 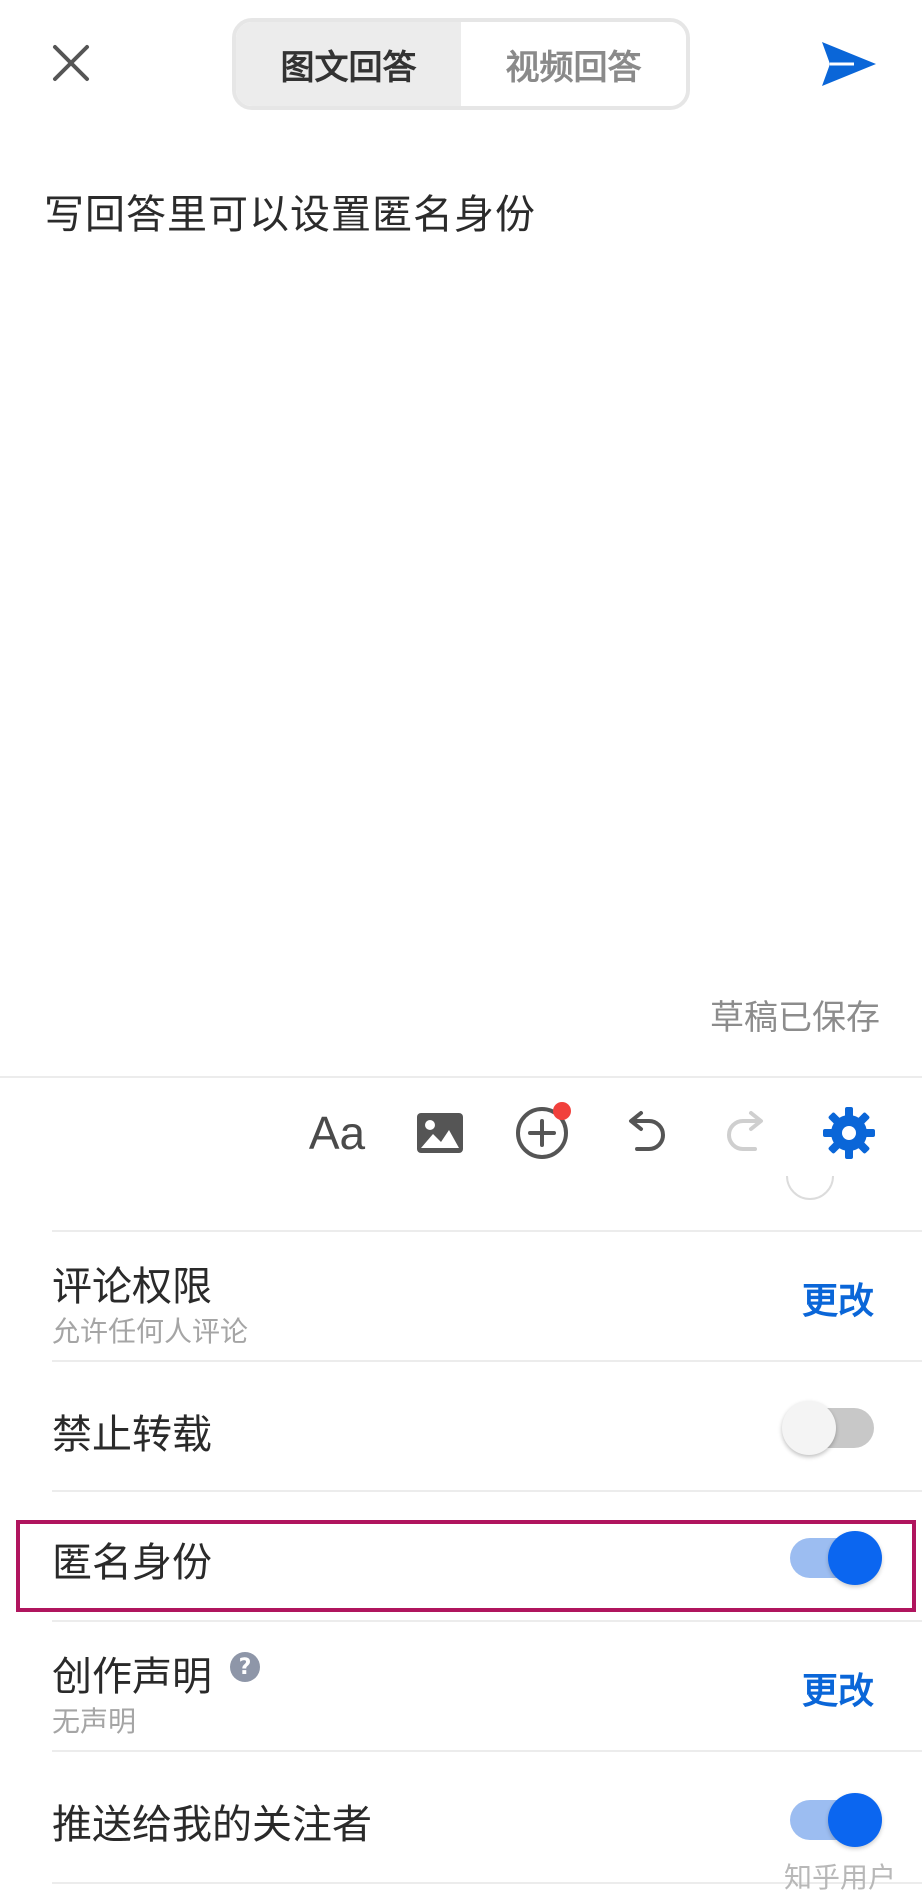 I want to click on no-repost-title: 禁止转载, so click(x=132, y=1435).